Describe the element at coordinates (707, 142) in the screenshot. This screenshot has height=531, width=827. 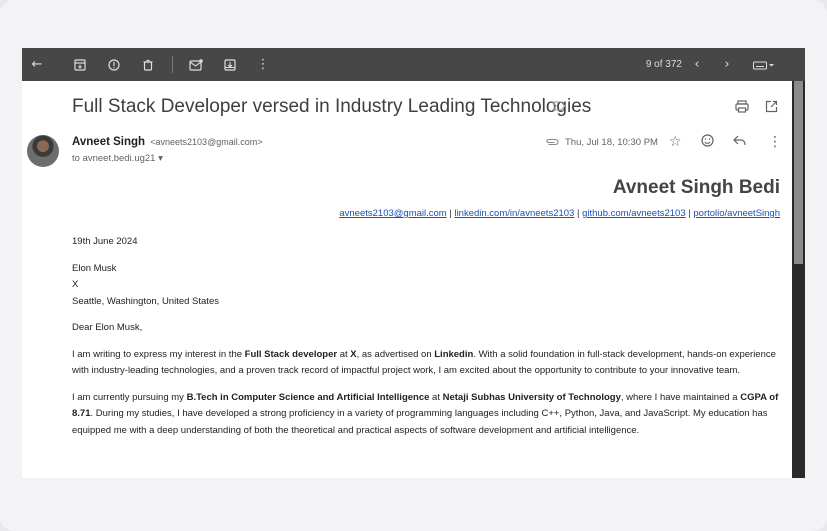
I see `emoji-reaction-icon` at that location.